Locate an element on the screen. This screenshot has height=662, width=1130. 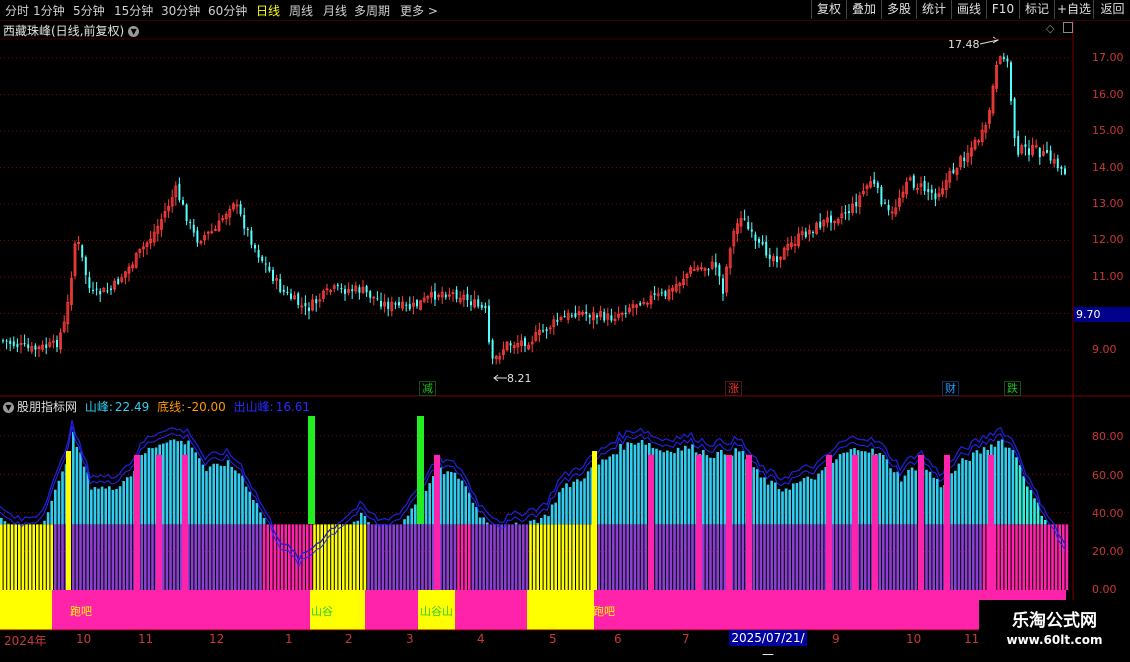
diamond-icon: ◇ is located at coordinates (1050, 28).